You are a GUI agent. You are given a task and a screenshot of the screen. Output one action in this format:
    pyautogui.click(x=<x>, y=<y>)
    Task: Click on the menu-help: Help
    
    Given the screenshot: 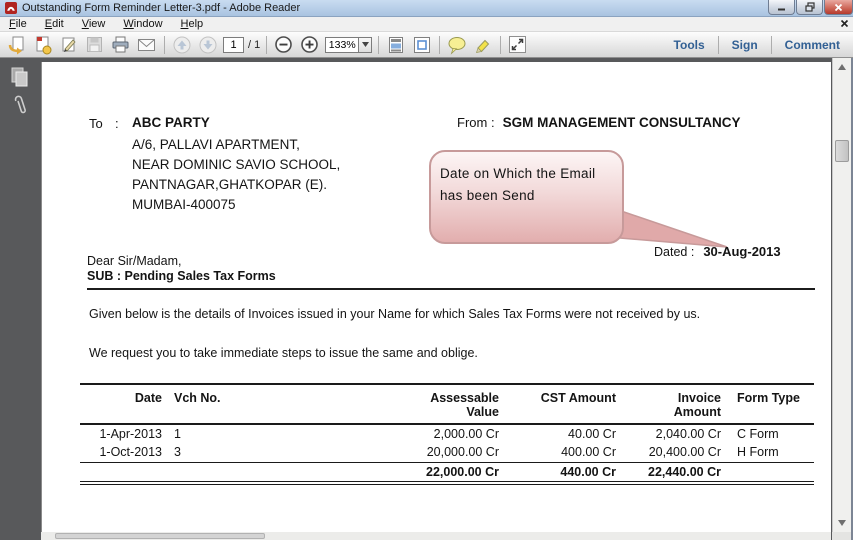 What is the action you would take?
    pyautogui.click(x=192, y=24)
    